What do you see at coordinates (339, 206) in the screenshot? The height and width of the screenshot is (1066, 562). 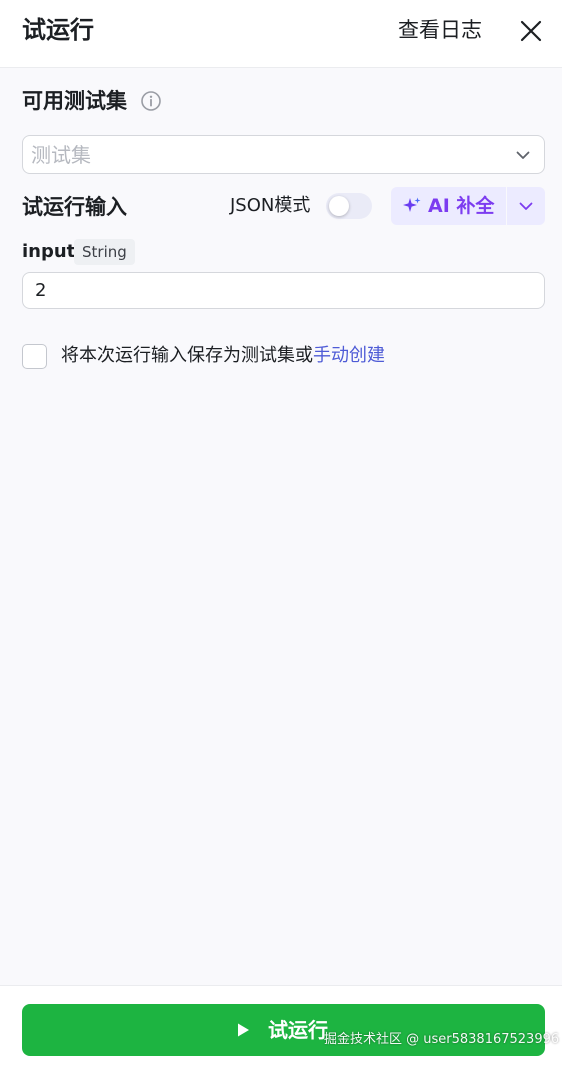 I see `toggle-knob` at bounding box center [339, 206].